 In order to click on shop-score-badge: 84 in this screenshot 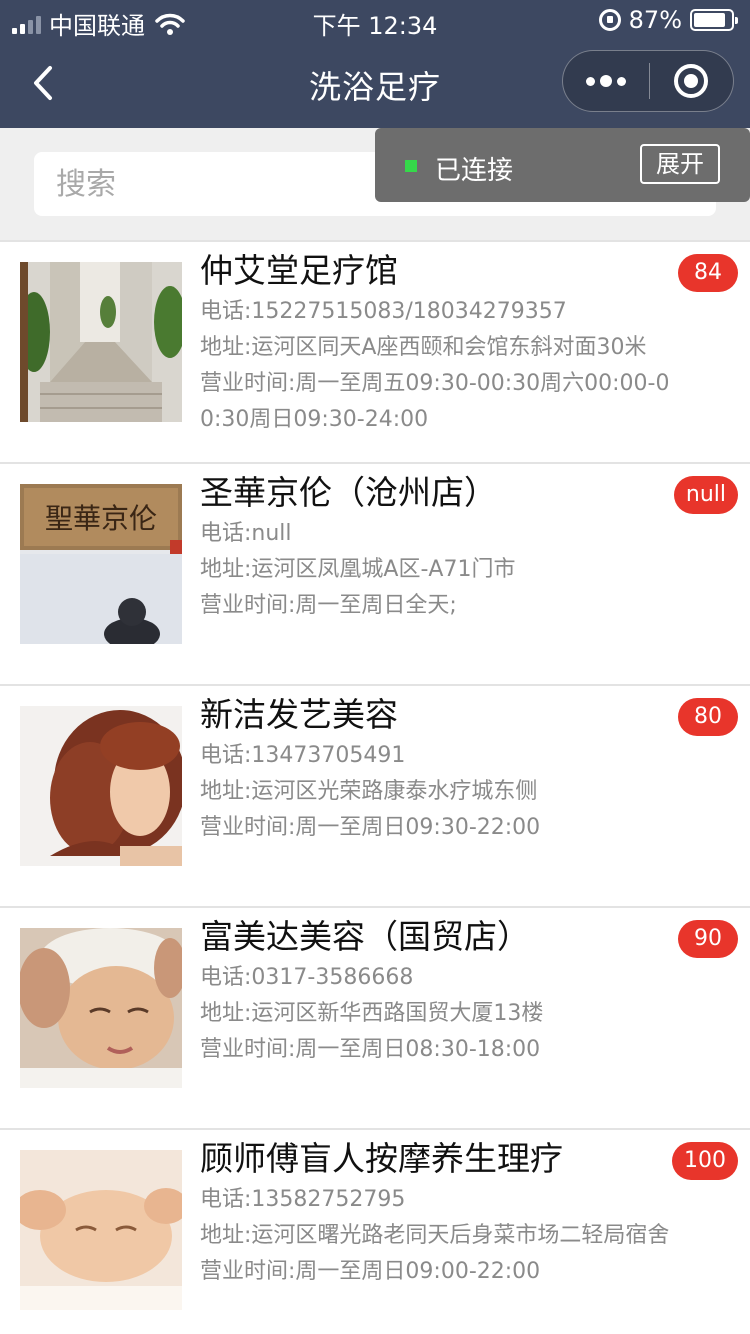, I will do `click(708, 273)`.